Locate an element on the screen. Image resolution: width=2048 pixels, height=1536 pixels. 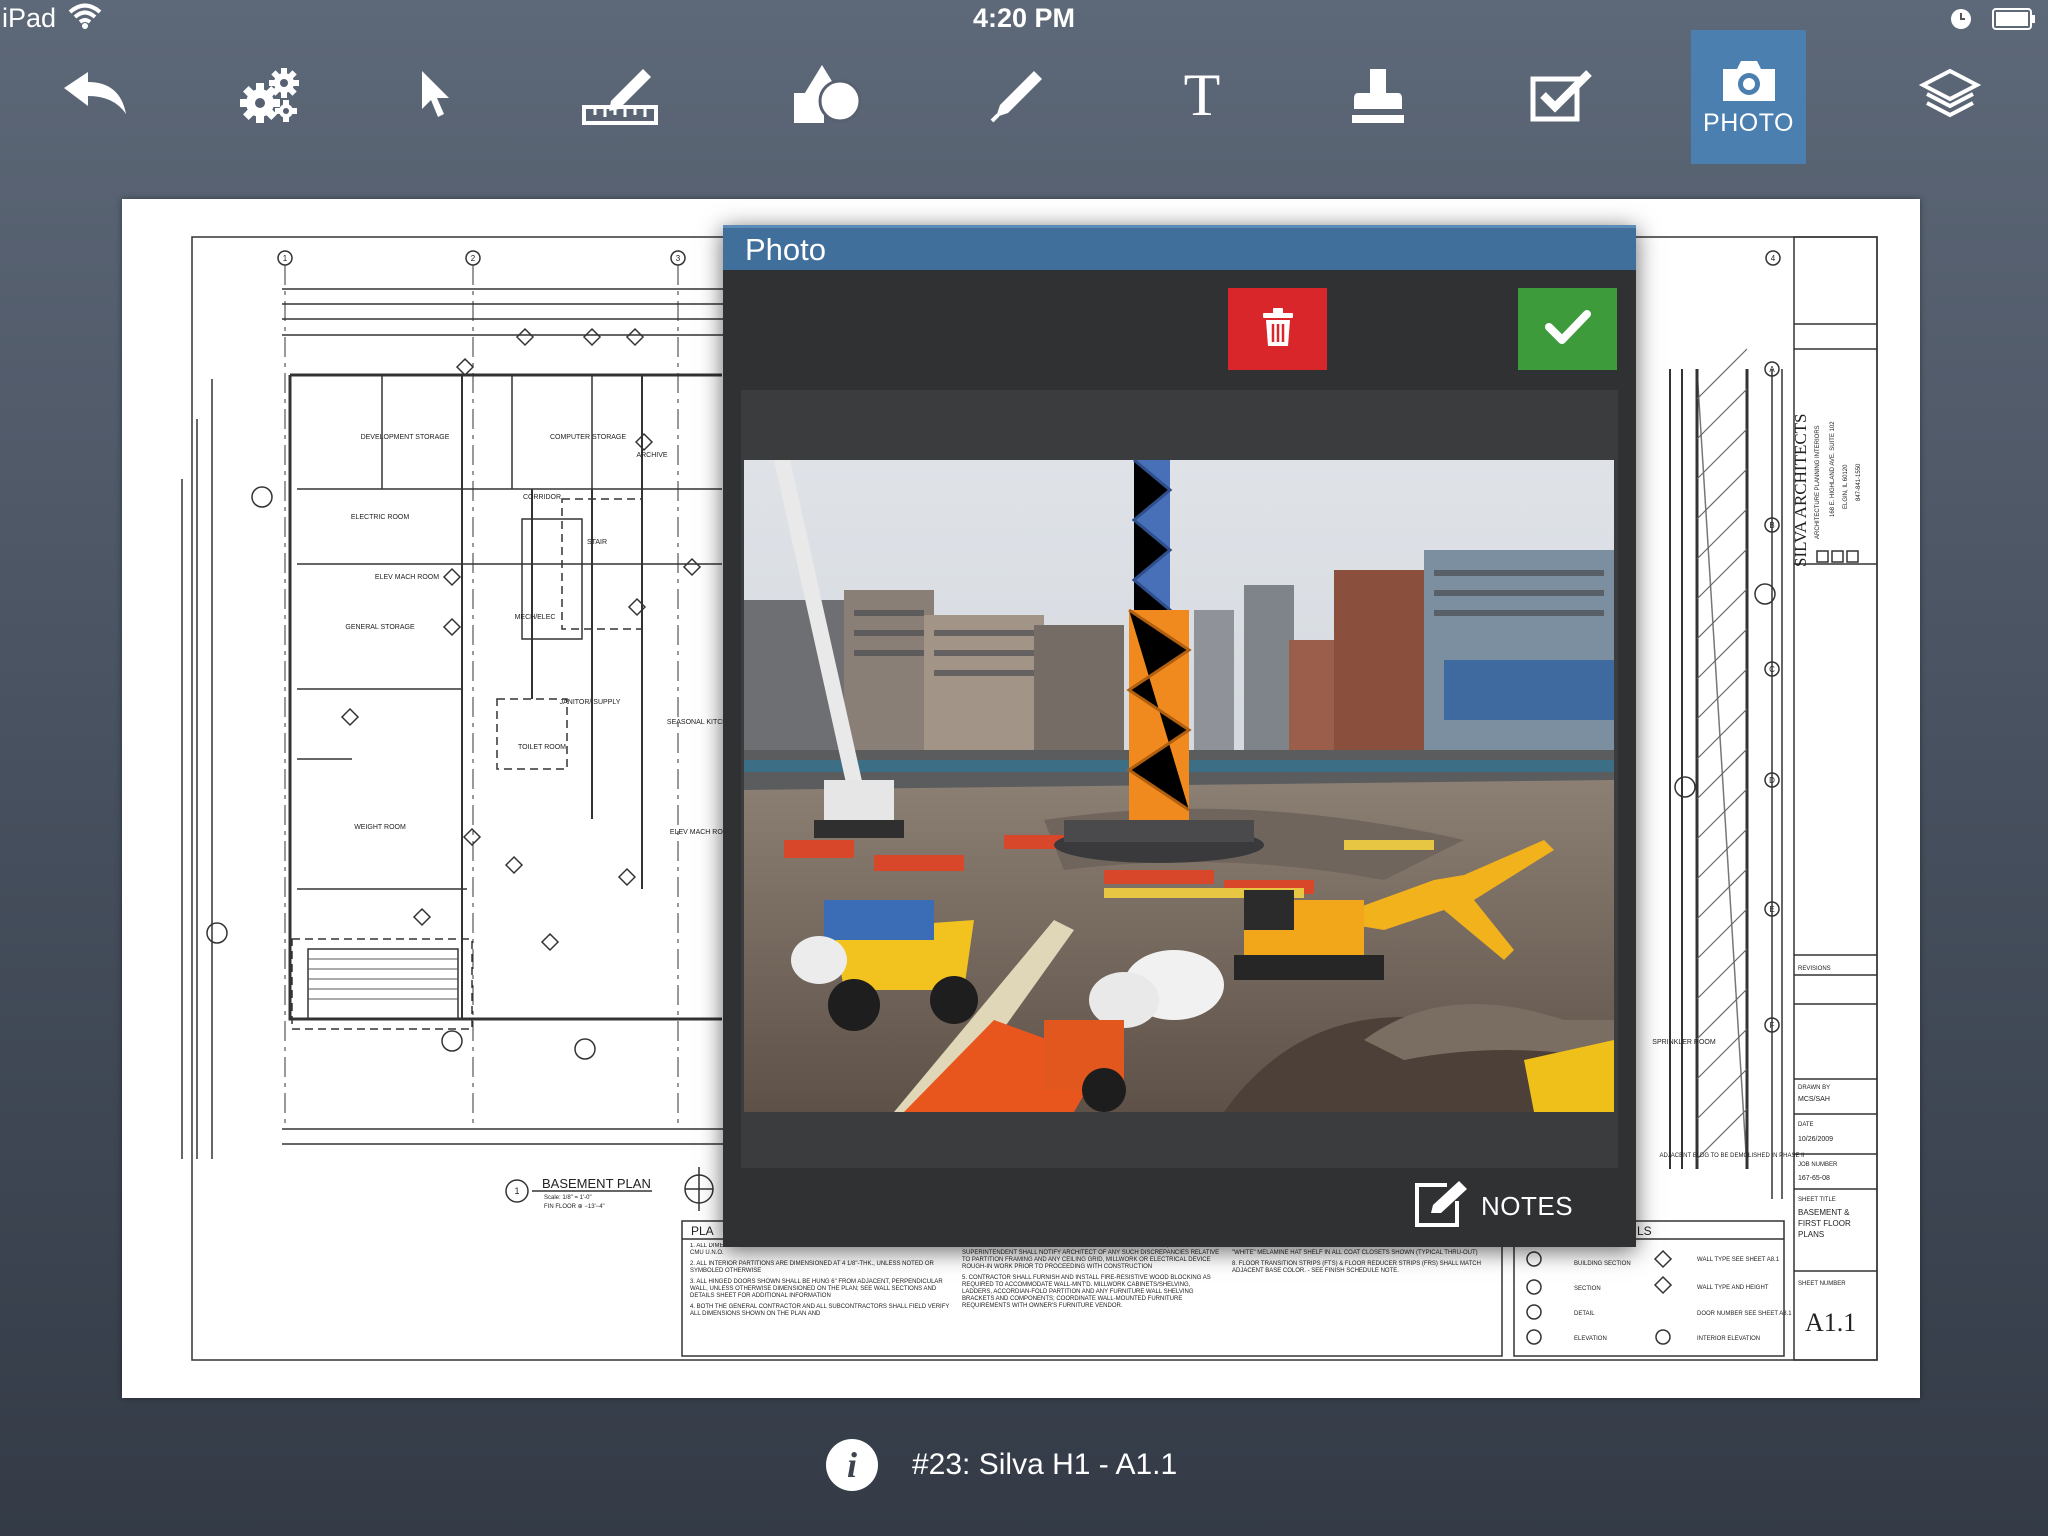
measure-tool-button is located at coordinates (621, 95).